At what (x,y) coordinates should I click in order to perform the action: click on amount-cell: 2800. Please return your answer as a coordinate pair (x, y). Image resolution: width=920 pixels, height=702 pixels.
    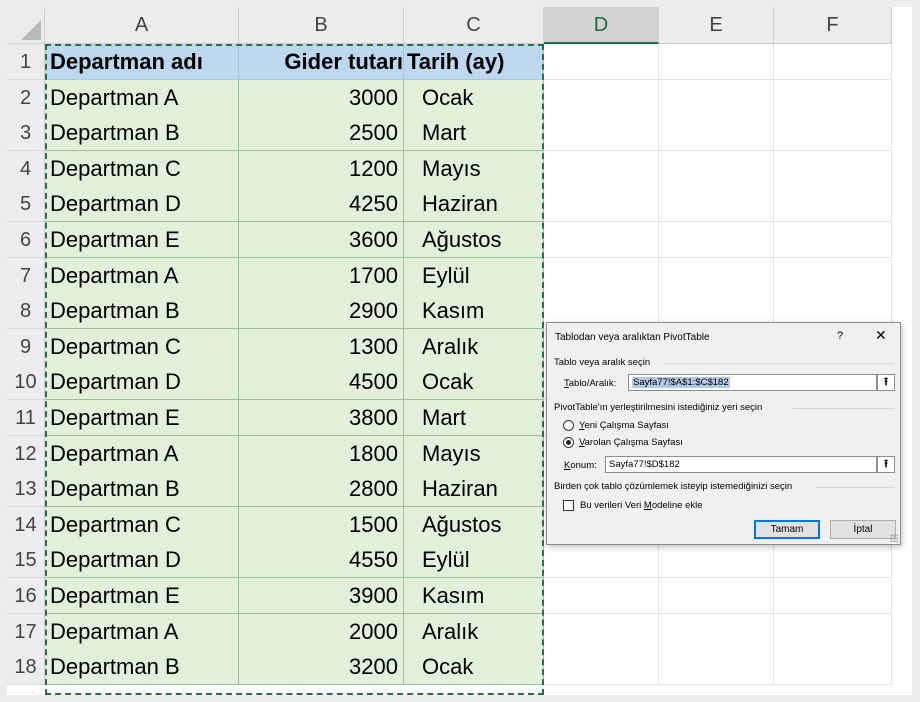
    Looking at the image, I should click on (321, 489).